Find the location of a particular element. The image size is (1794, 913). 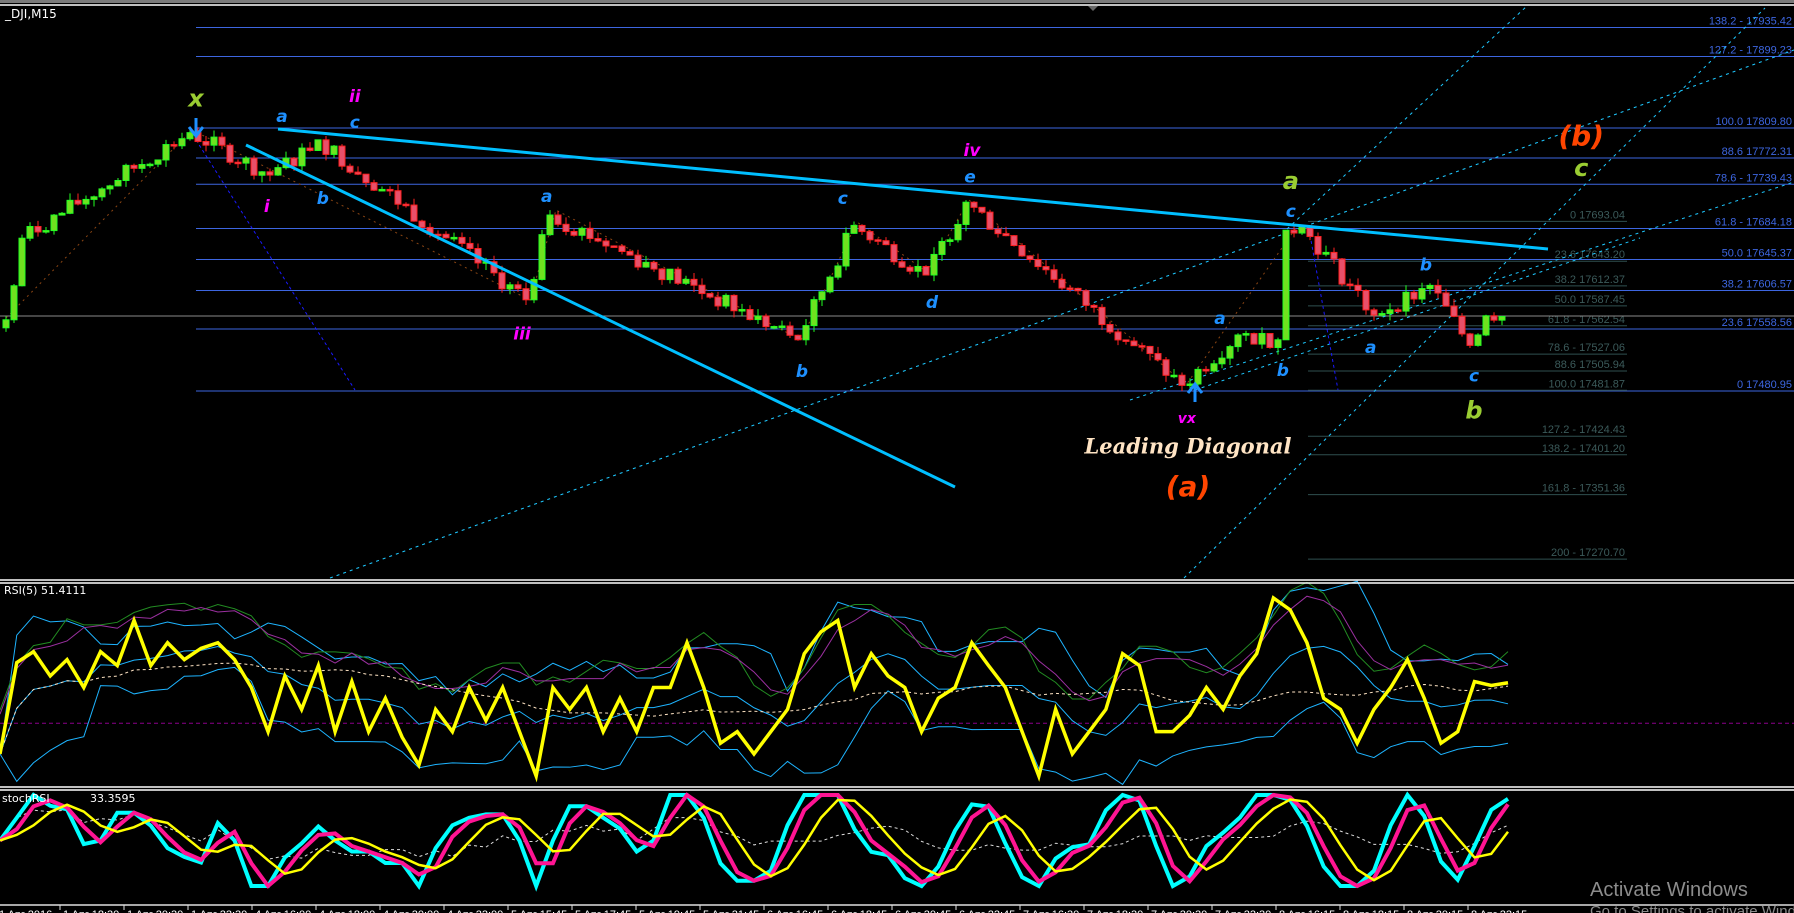

time-axis-label: 5 Apr 17:45 is located at coordinates (603, 911).